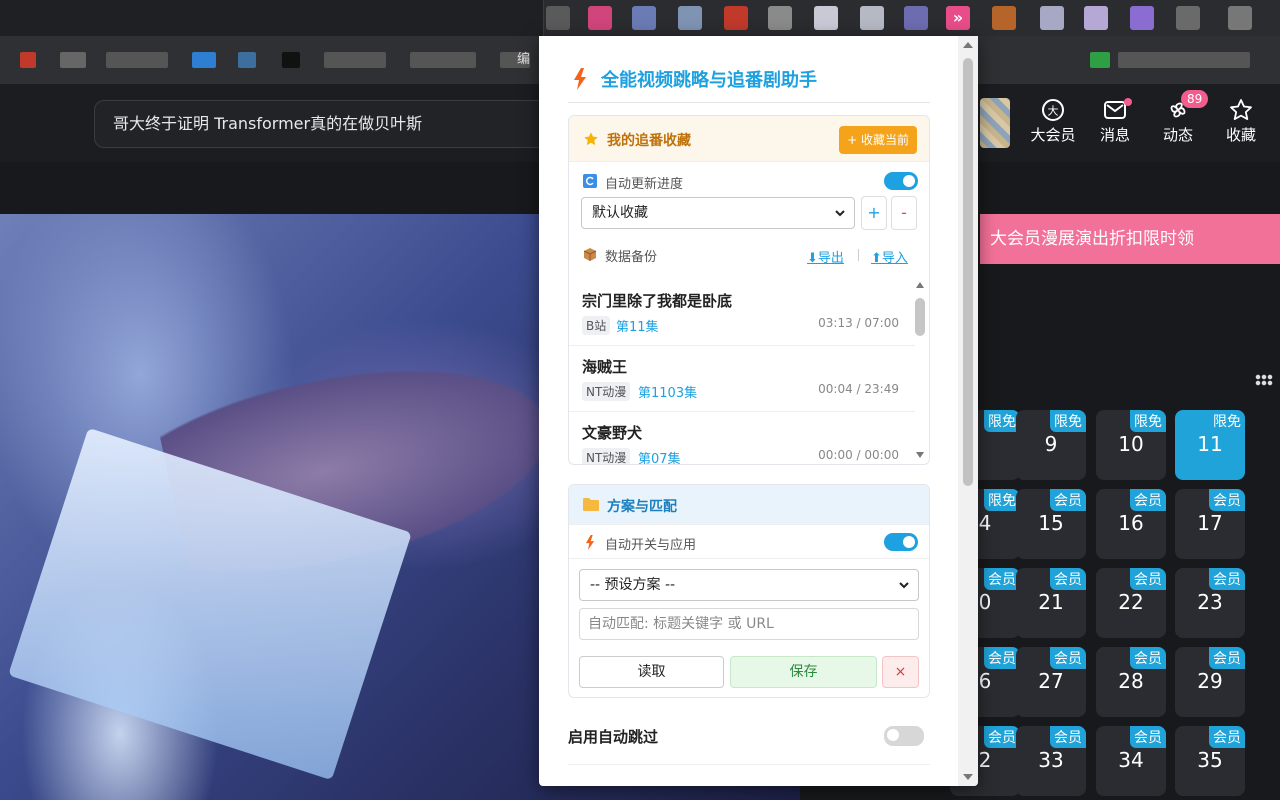  I want to click on header-message: 消息, so click(1115, 121).